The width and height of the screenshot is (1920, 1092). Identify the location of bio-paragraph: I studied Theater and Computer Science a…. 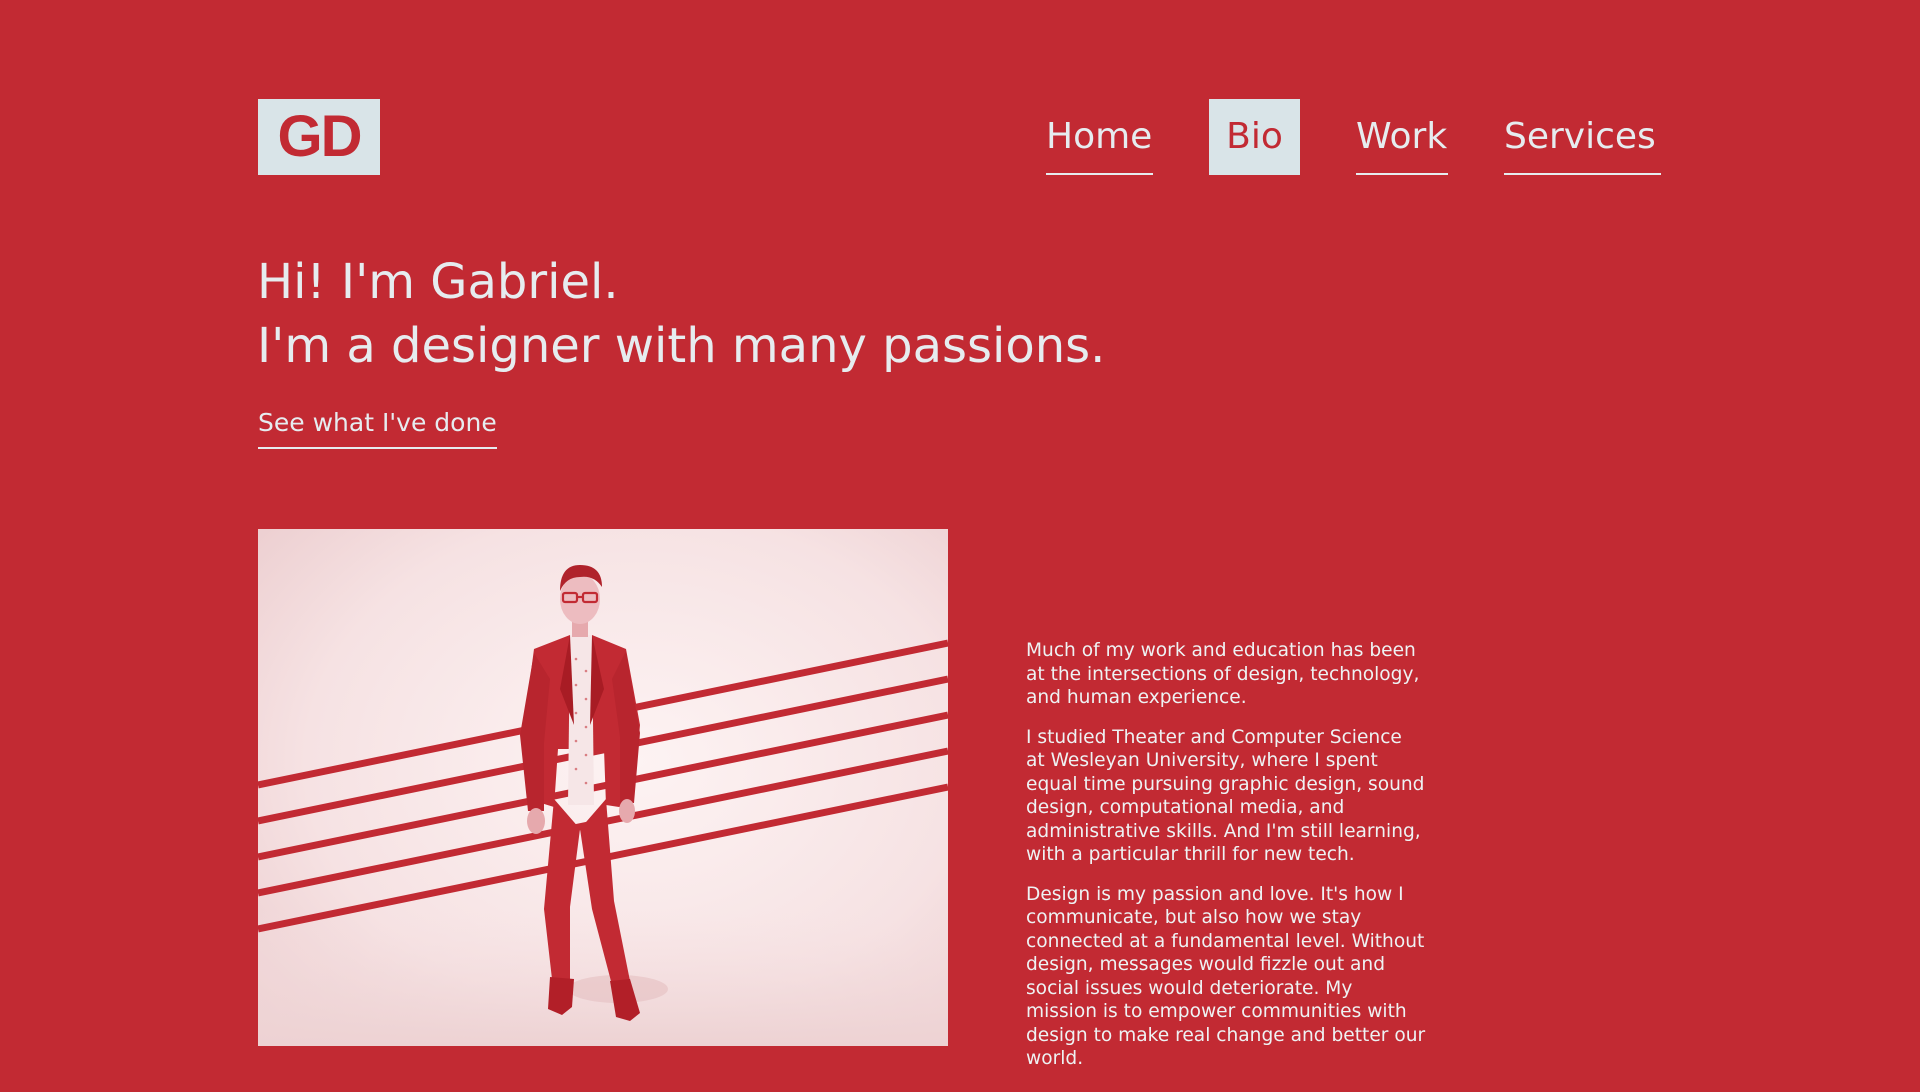
(1225, 796).